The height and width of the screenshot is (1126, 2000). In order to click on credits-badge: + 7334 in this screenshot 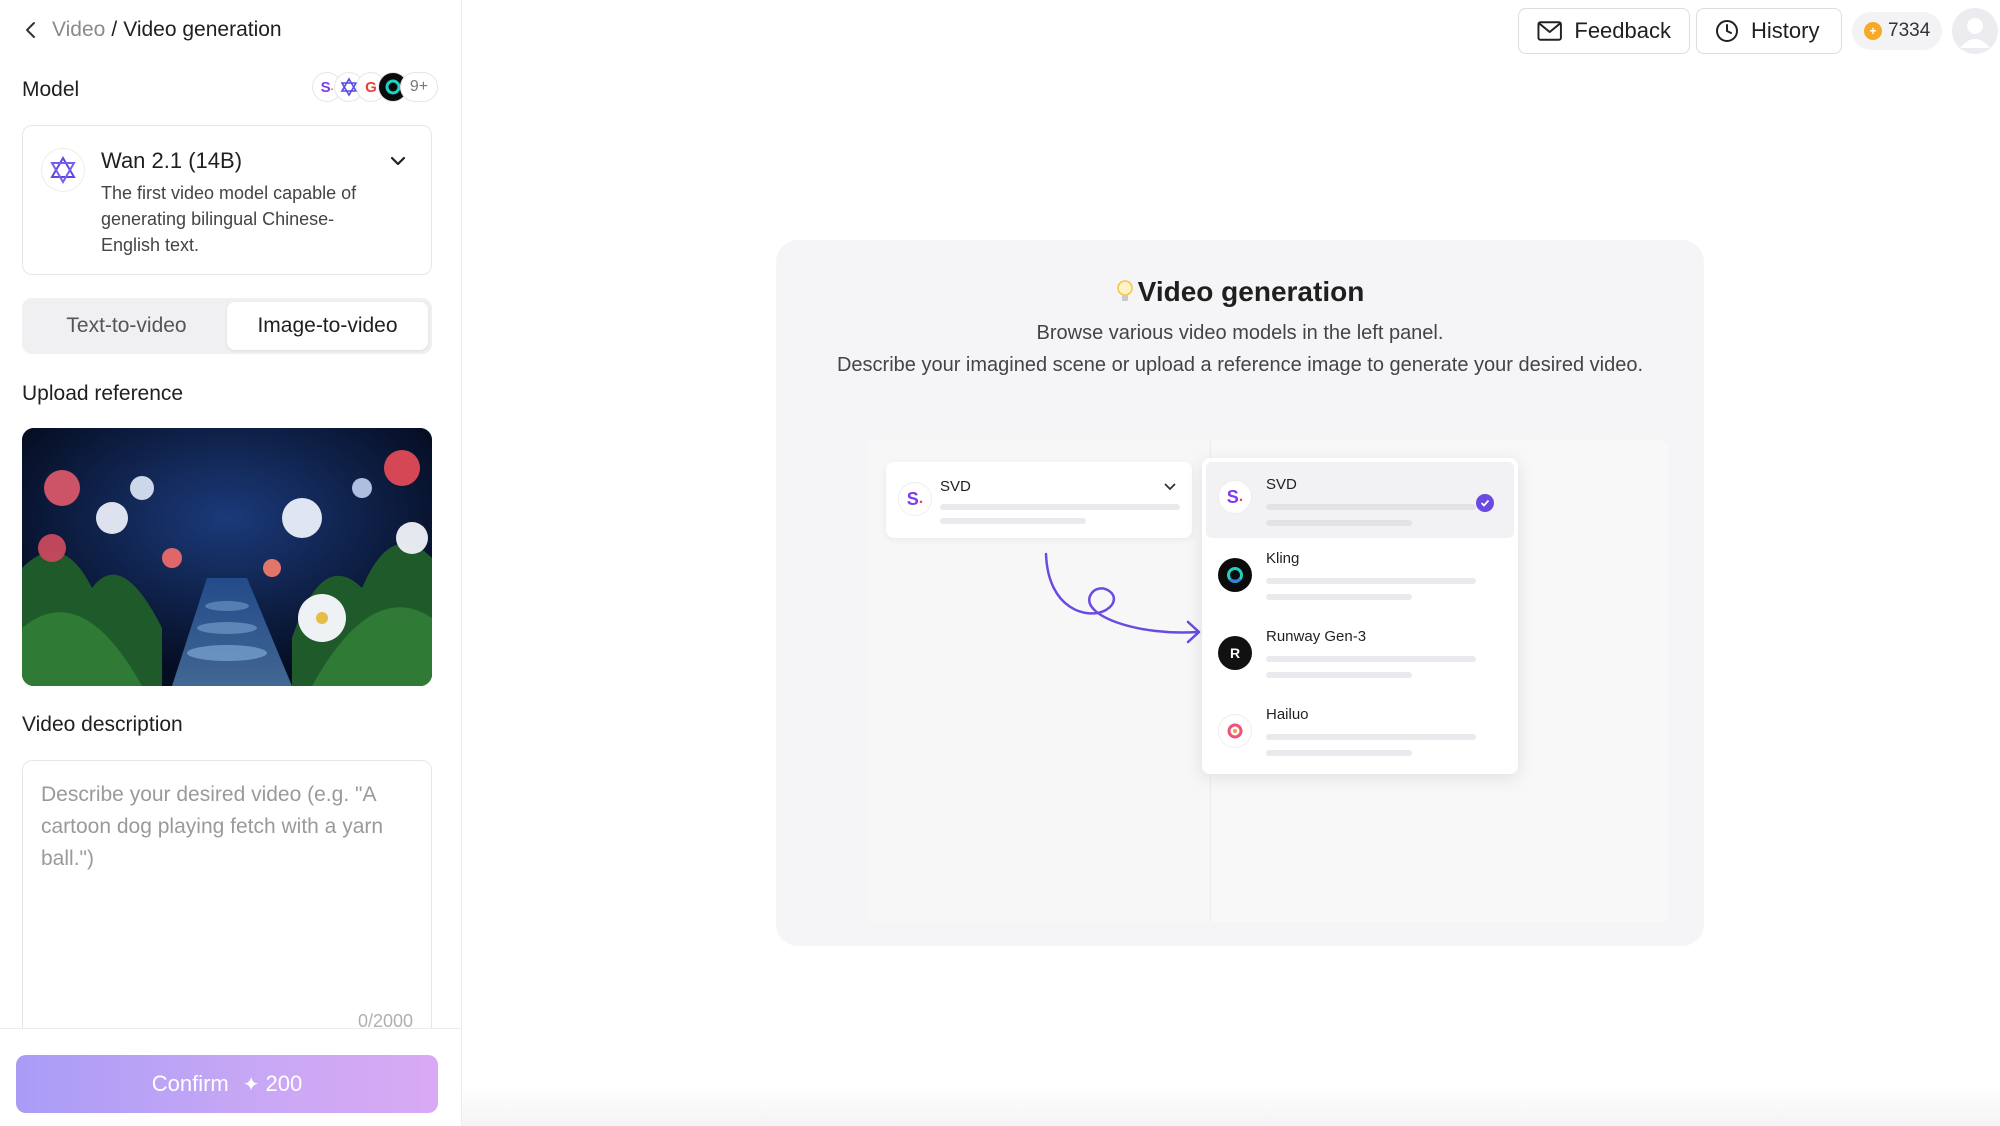, I will do `click(1897, 31)`.